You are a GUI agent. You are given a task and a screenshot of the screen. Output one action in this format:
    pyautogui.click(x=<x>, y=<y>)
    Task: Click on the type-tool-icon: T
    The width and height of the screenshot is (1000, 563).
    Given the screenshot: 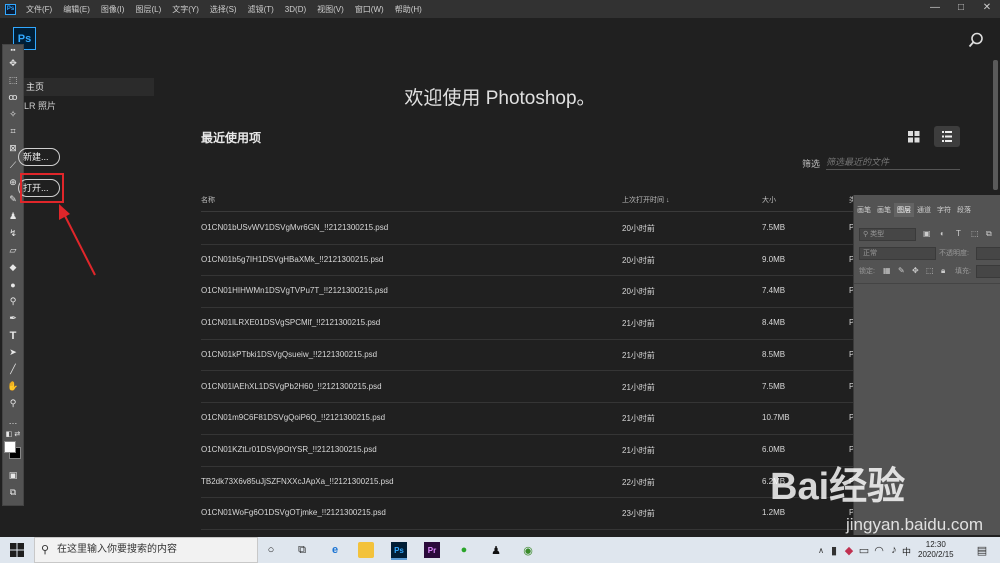 What is the action you would take?
    pyautogui.click(x=13, y=335)
    